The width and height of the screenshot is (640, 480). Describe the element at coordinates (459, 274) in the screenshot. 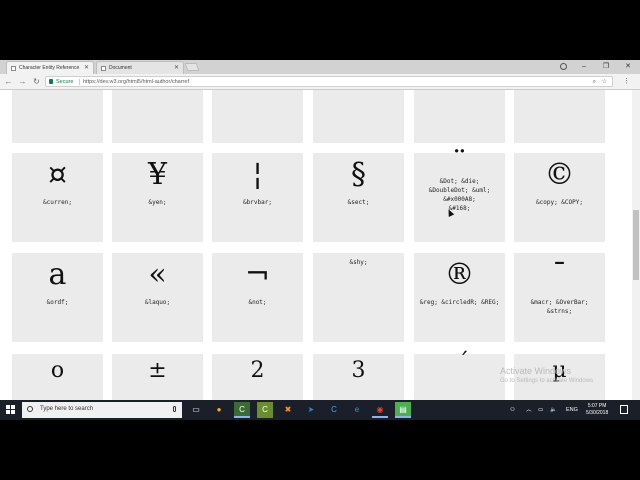

I see `entity-glyph: ®` at that location.